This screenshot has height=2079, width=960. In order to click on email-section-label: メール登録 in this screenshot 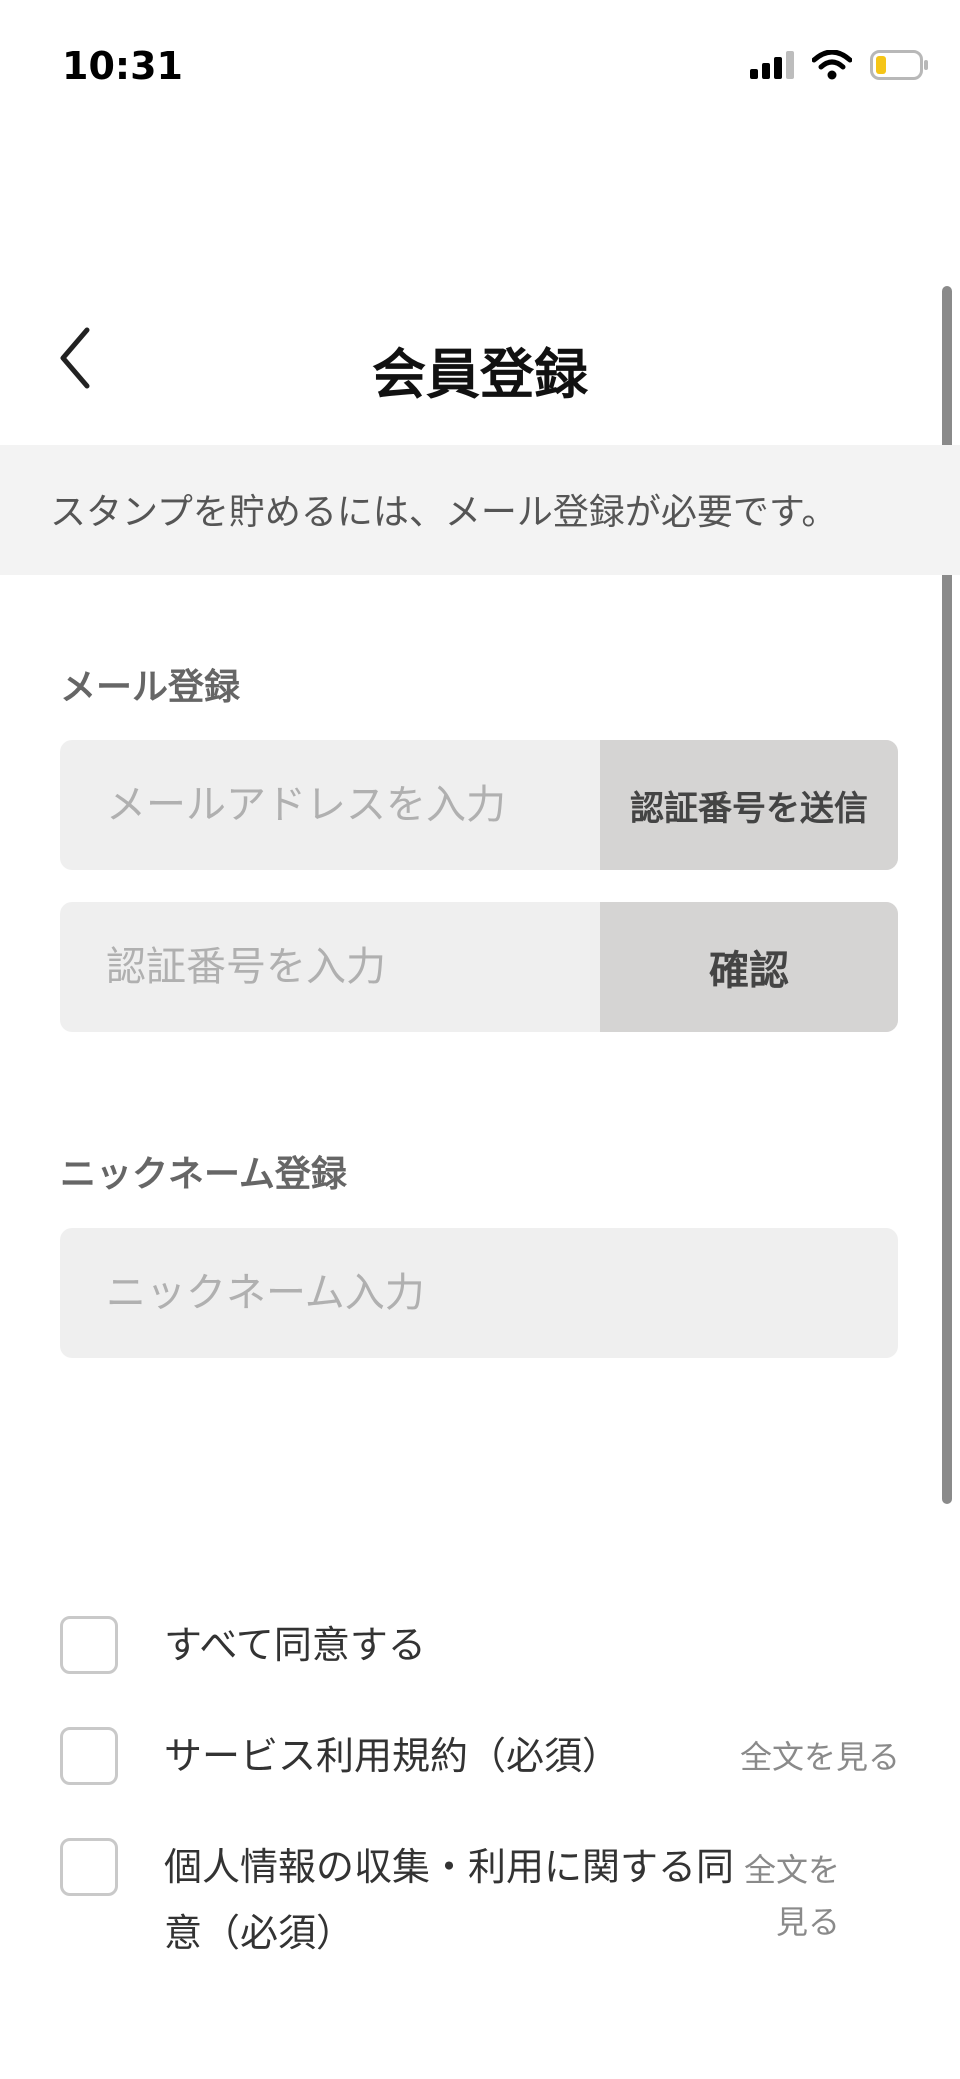, I will do `click(150, 687)`.